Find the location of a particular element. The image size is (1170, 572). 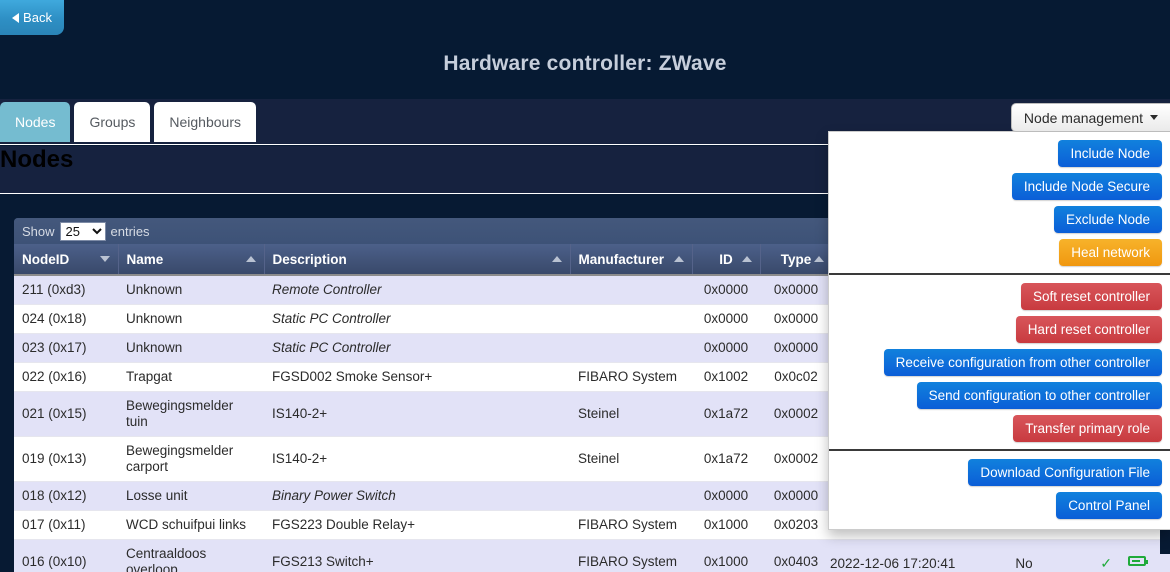

check-icon: ✓ is located at coordinates (1106, 563).